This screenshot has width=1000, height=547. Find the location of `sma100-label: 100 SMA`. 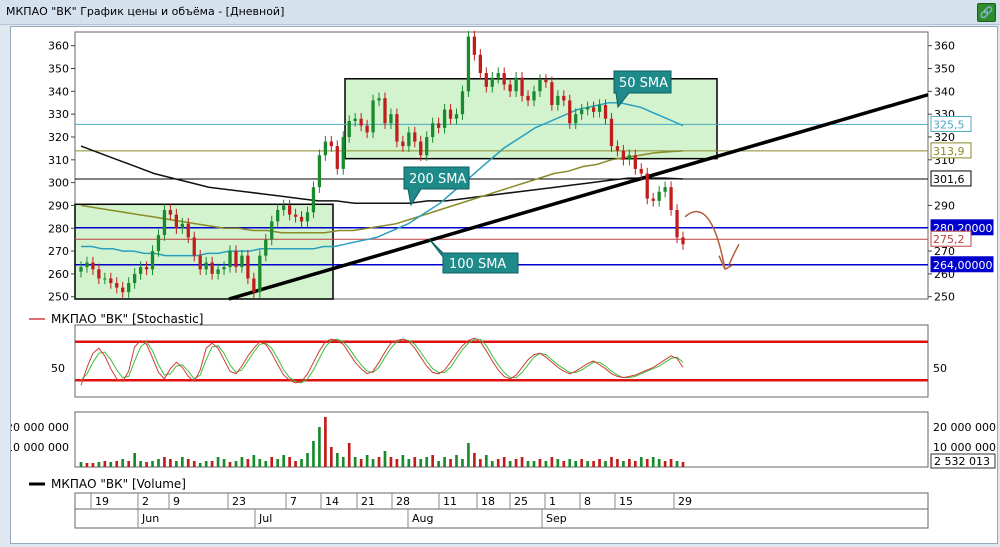

sma100-label: 100 SMA is located at coordinates (477, 264).